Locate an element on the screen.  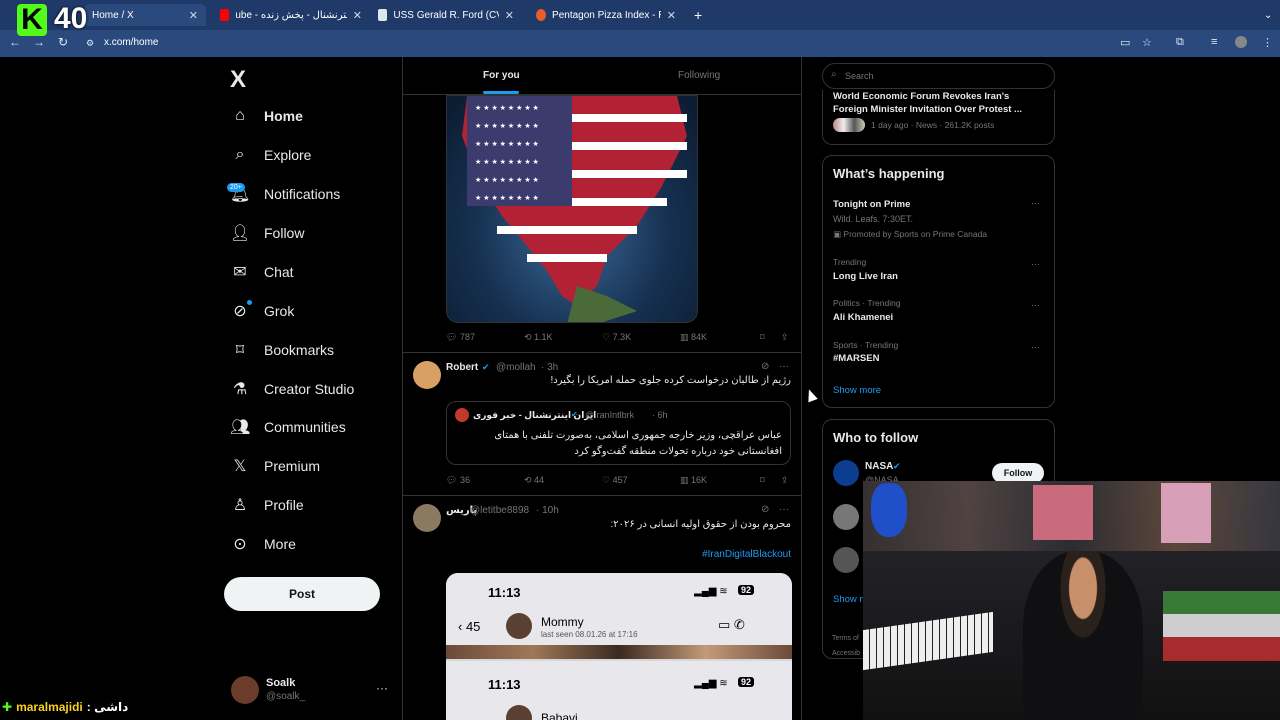
grok-dot is located at coordinates (249, 302).